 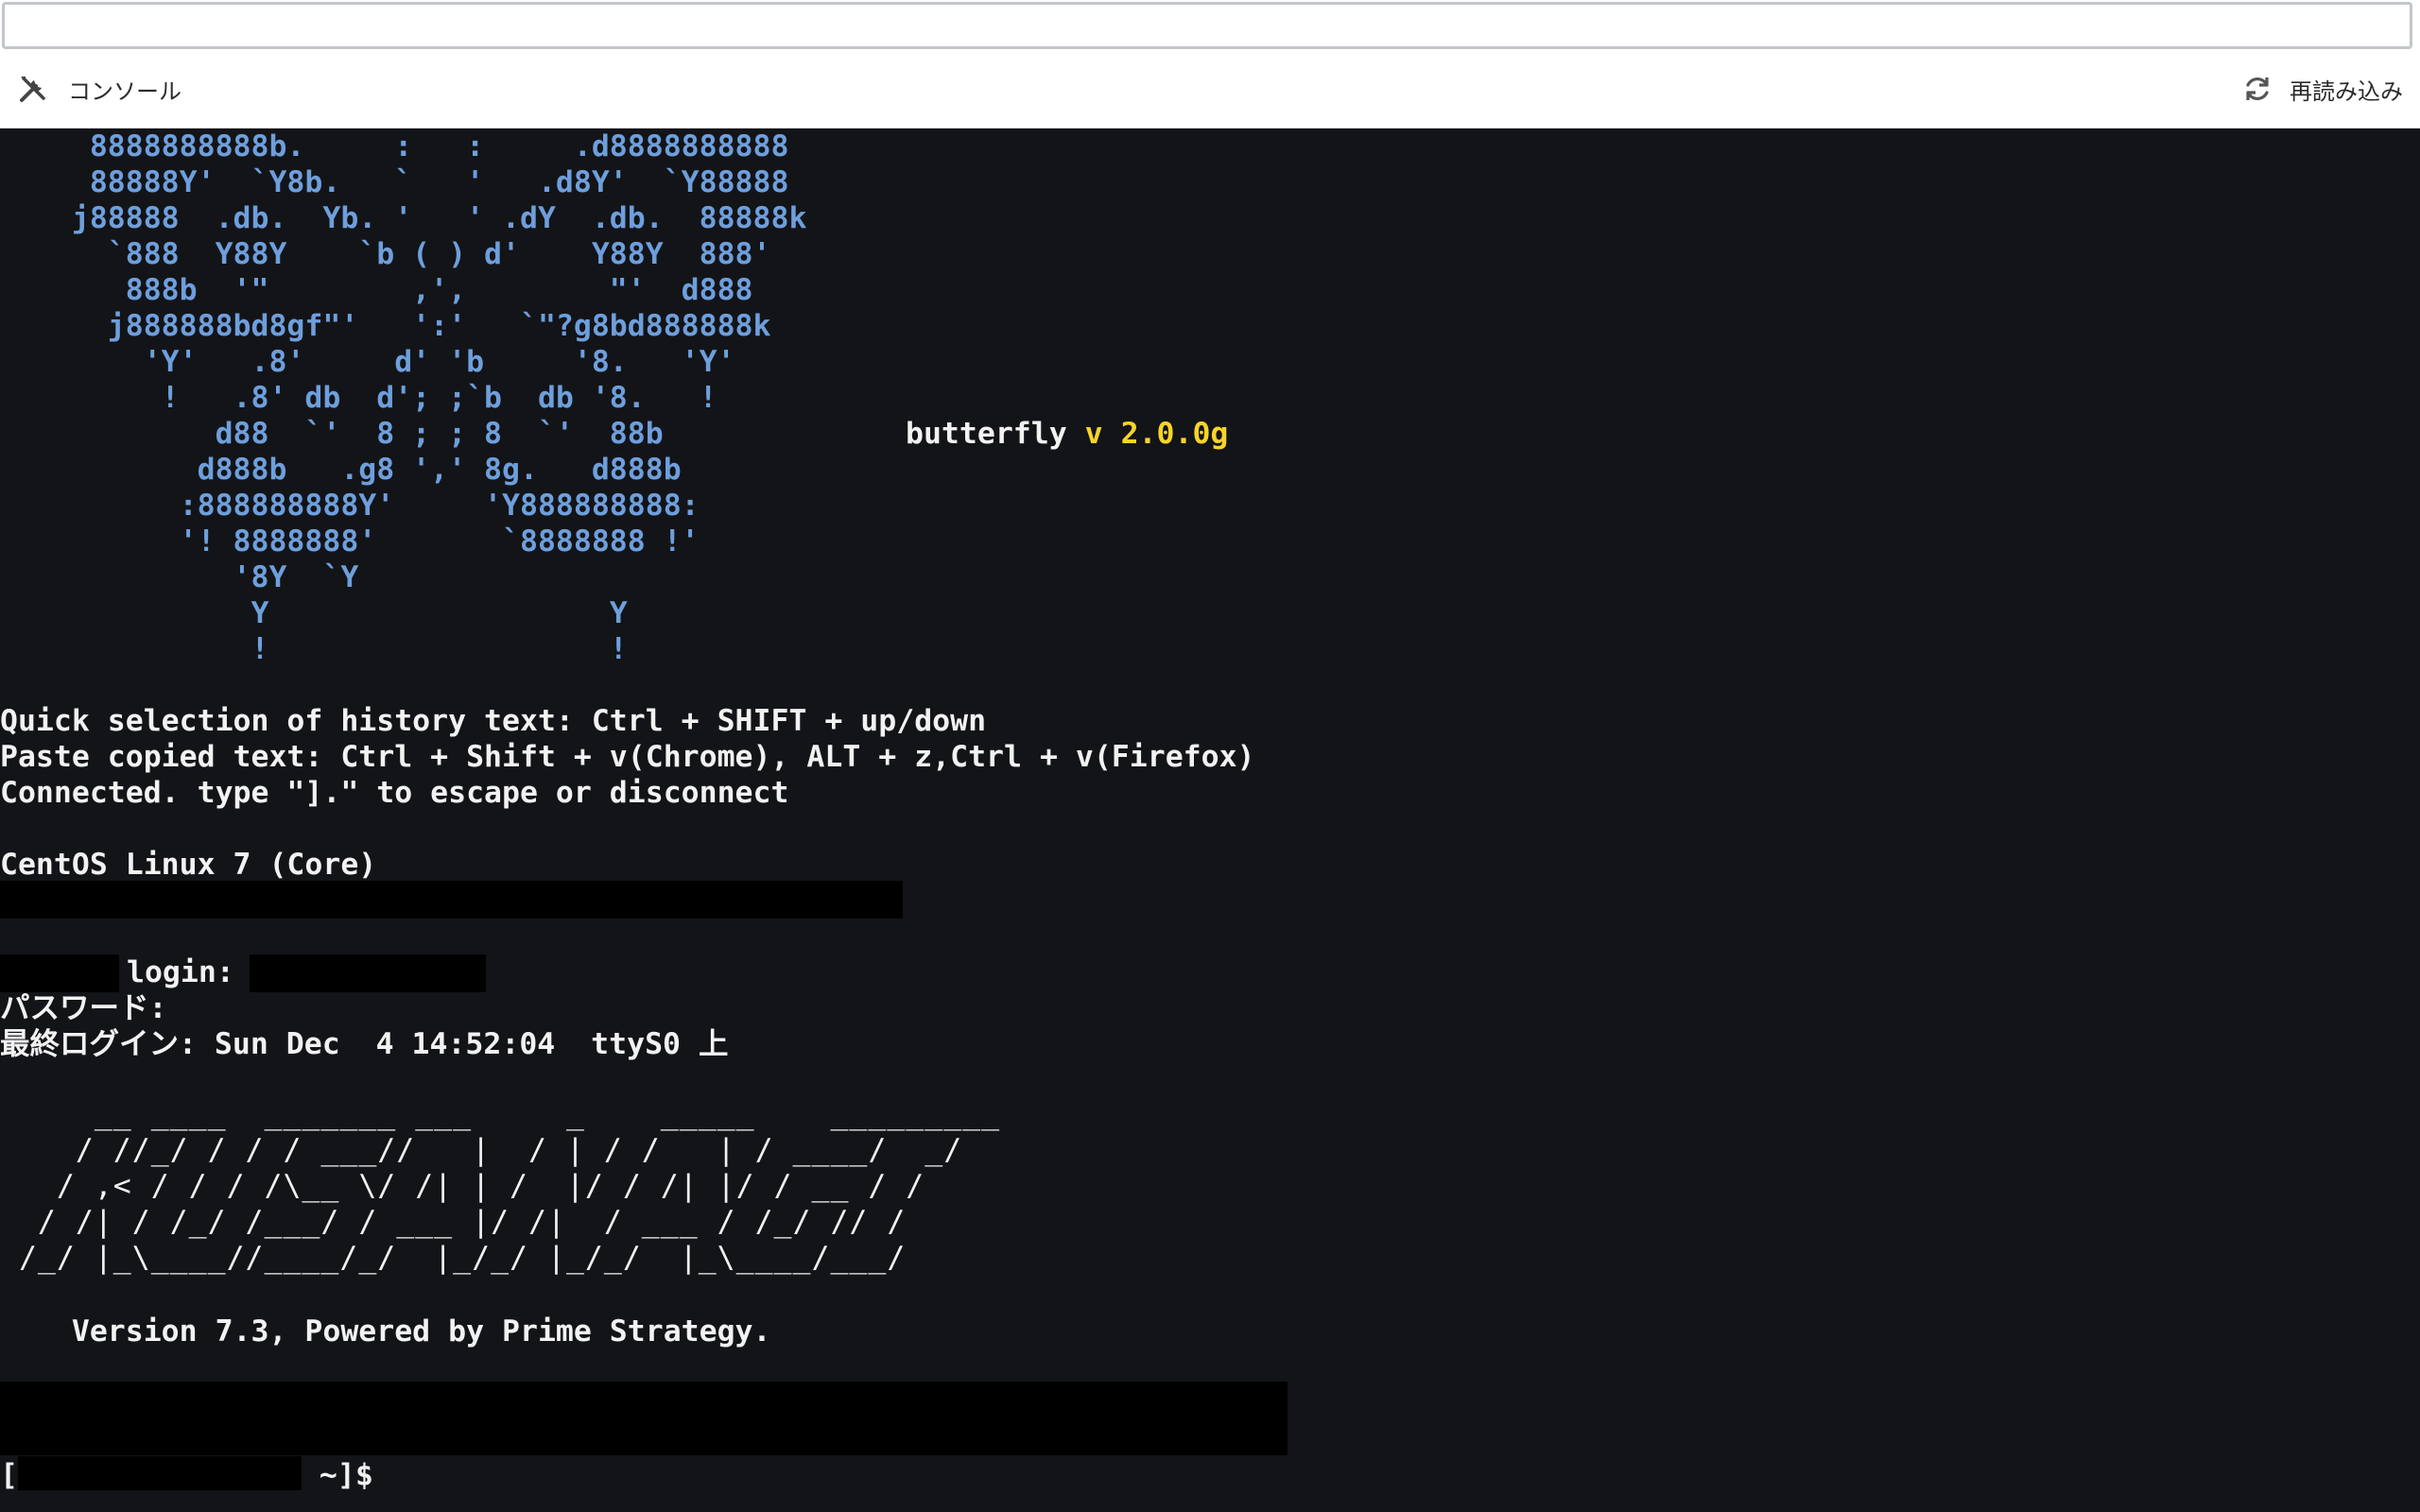 I want to click on butterfly-art-row: 8888888888b. : : .d8888888888, so click(x=394, y=146).